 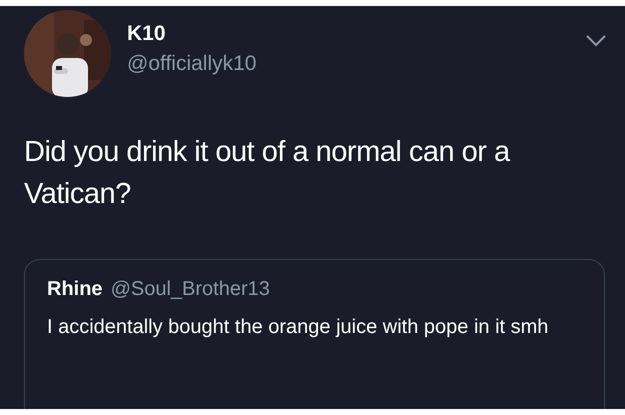 What do you see at coordinates (147, 34) in the screenshot?
I see `author-name: K10` at bounding box center [147, 34].